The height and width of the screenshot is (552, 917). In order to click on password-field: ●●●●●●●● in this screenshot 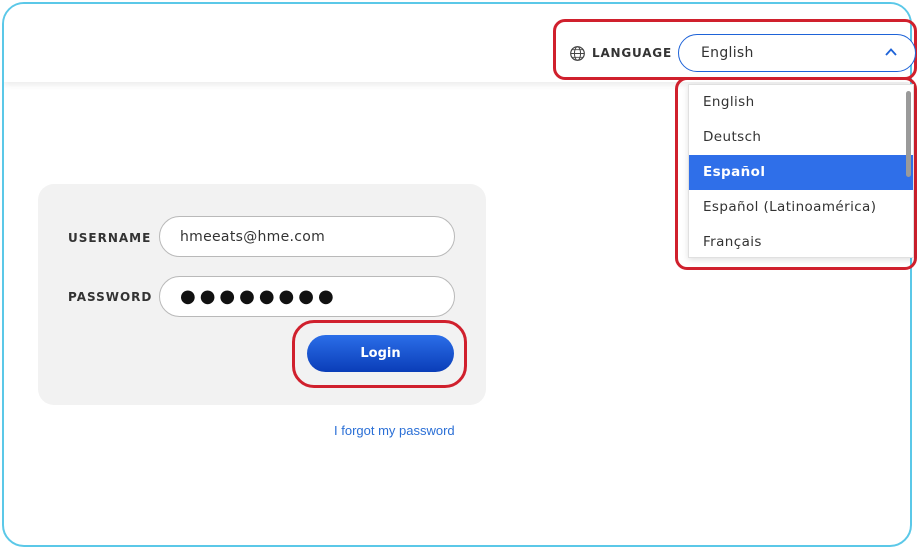, I will do `click(307, 296)`.